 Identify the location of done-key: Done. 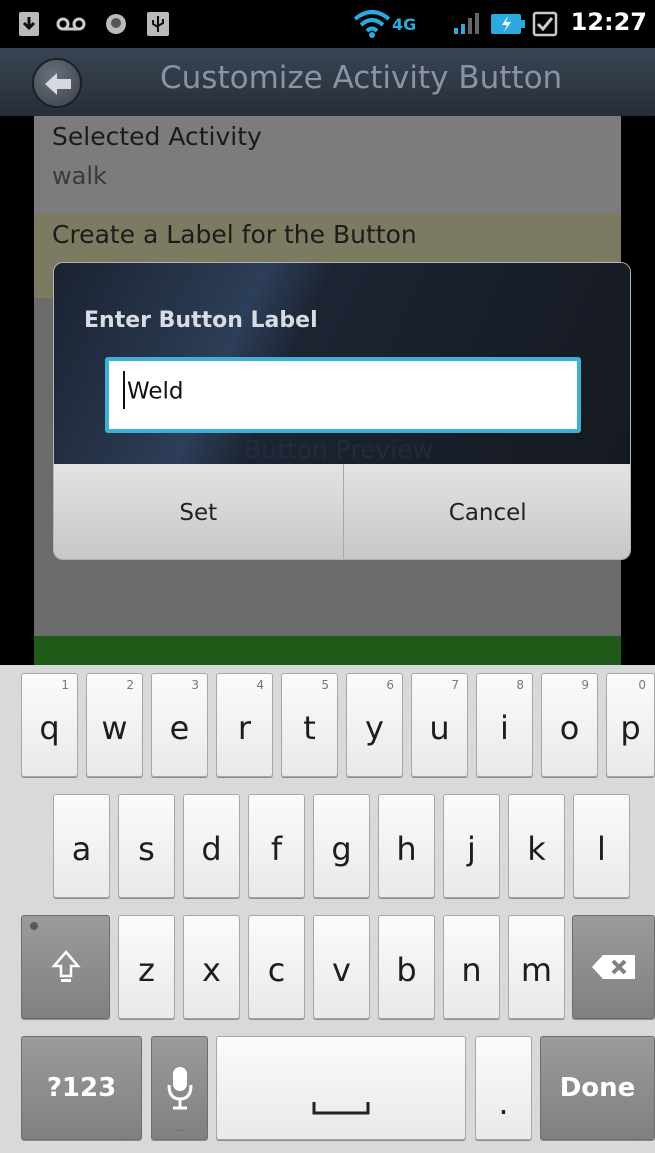
(597, 1088).